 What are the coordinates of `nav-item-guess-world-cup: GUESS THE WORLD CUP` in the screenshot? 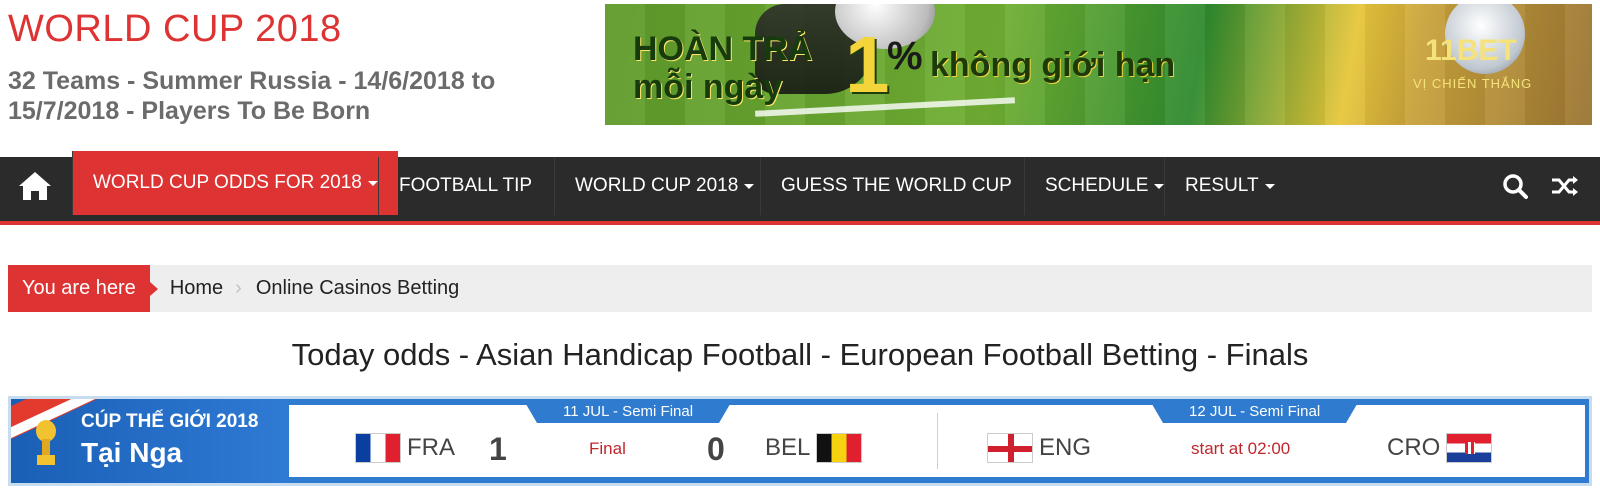 It's located at (896, 186).